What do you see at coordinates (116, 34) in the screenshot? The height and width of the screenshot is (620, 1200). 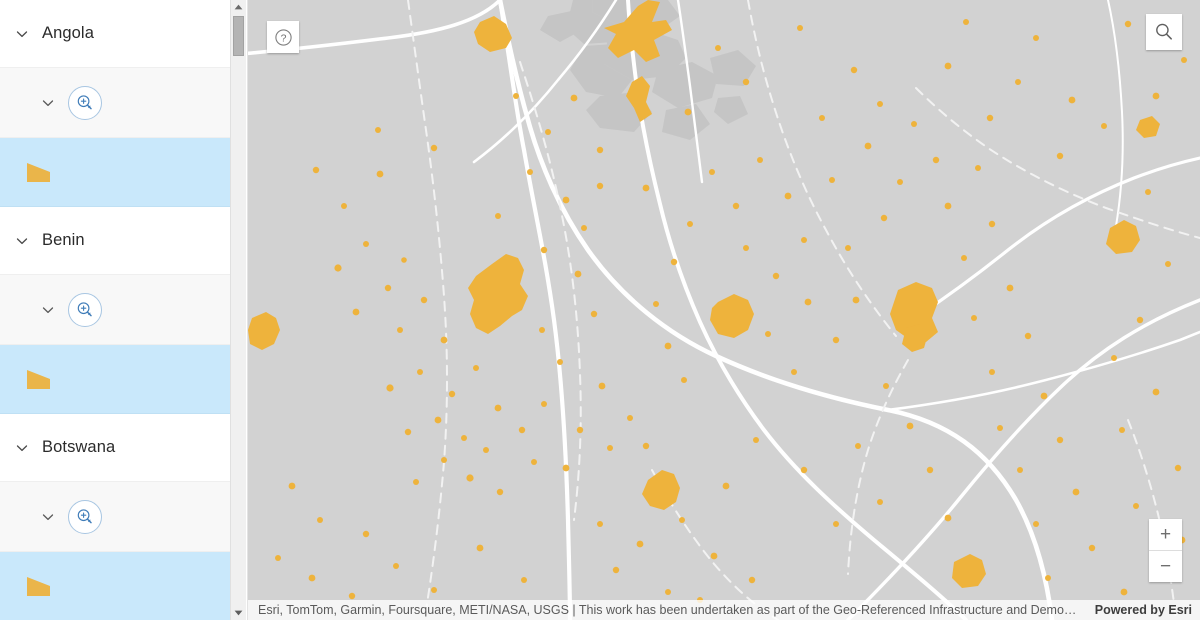 I see `layer-group-header: Angola` at bounding box center [116, 34].